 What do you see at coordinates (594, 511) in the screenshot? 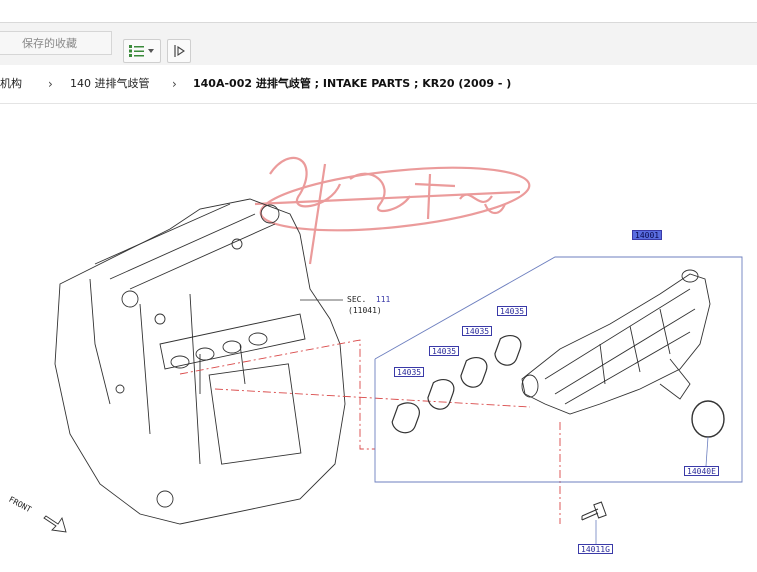
I see `bolt` at bounding box center [594, 511].